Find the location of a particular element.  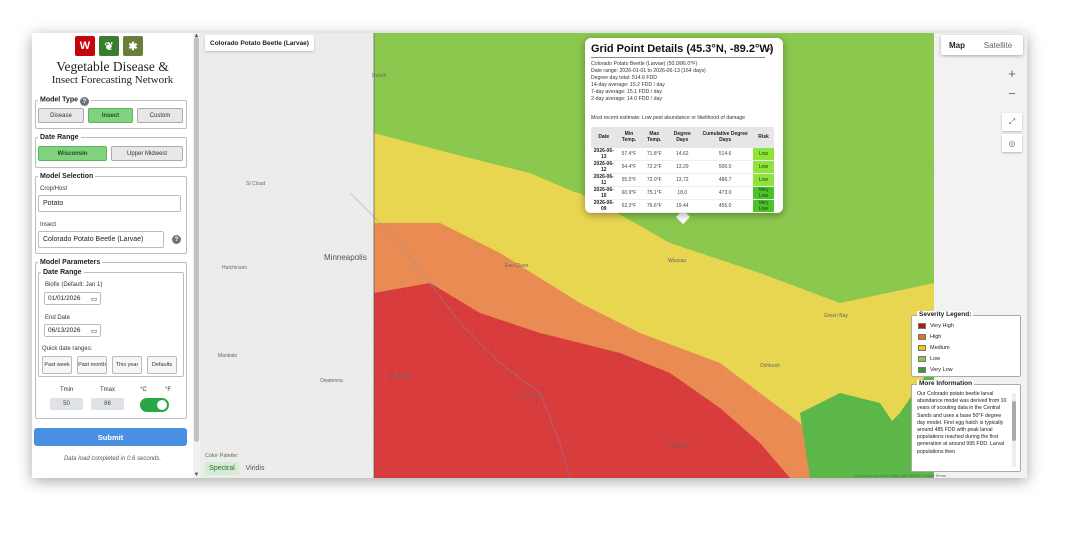

date-range-legend: Date Range is located at coordinates (62, 272).